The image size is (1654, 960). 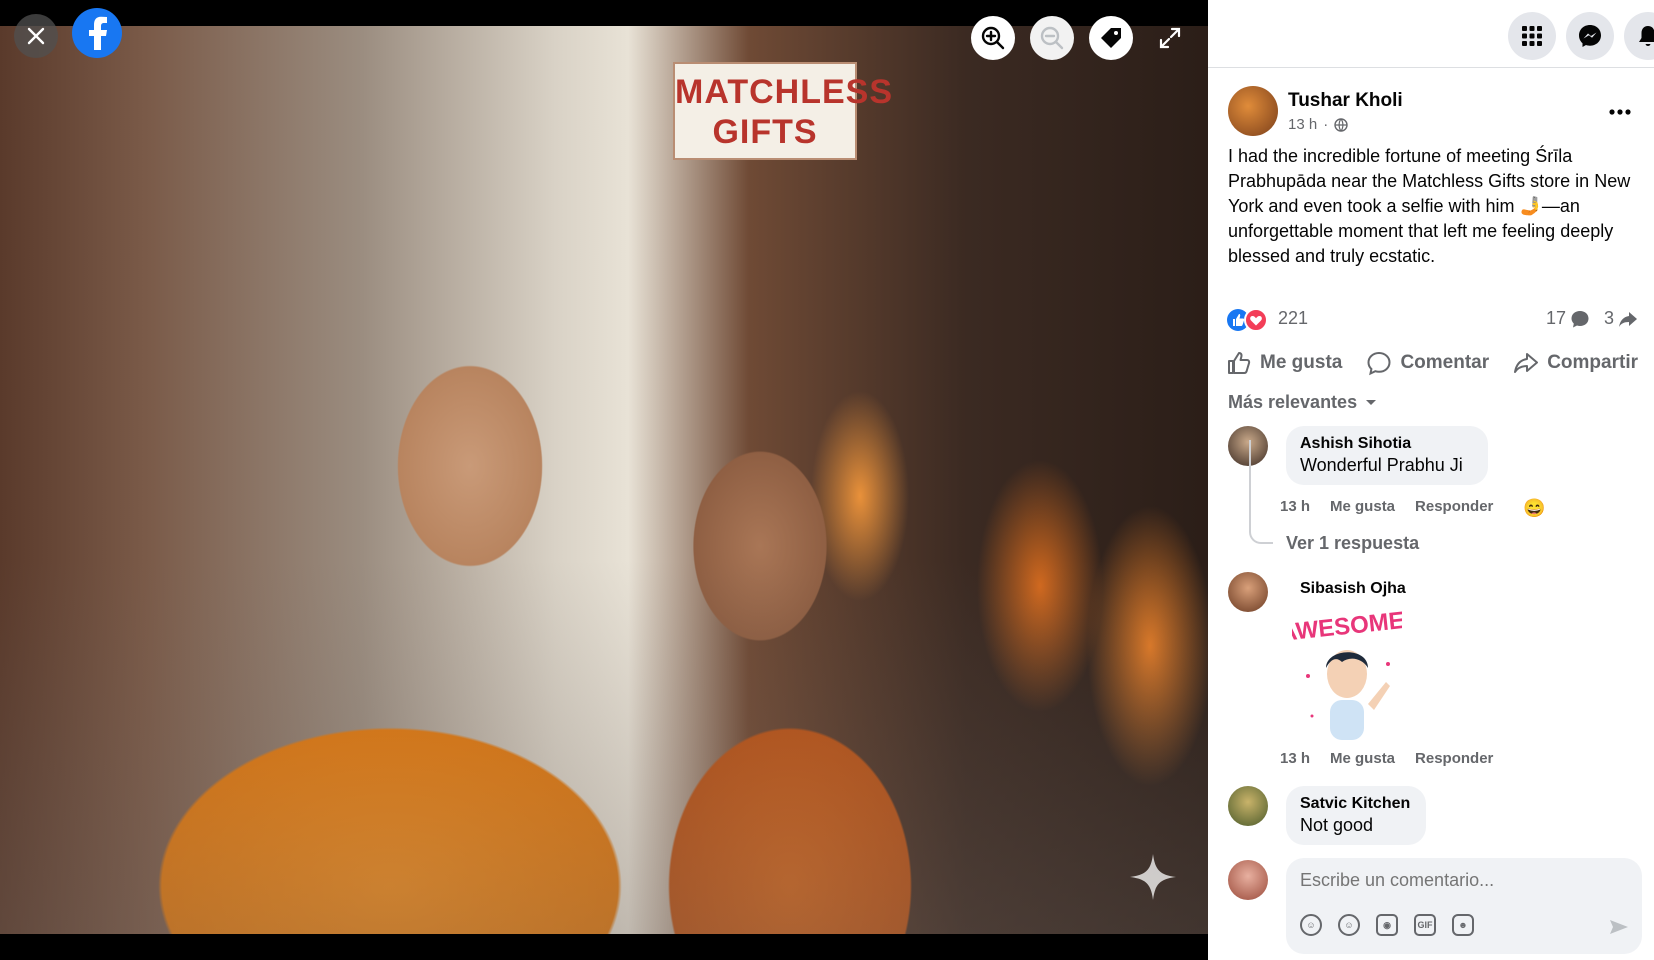 I want to click on comment-label: Comentar, so click(x=1445, y=362).